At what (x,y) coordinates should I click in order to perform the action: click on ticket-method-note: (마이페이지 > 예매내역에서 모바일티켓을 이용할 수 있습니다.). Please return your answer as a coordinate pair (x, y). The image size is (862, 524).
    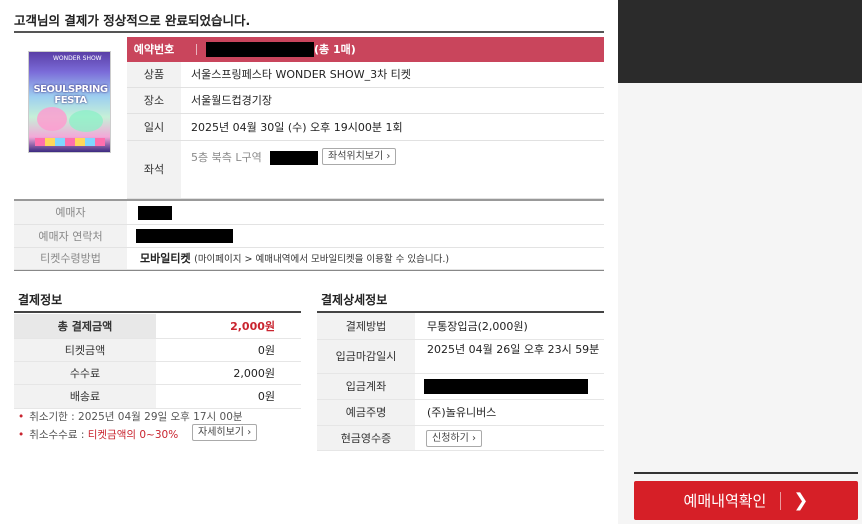
    Looking at the image, I should click on (322, 259).